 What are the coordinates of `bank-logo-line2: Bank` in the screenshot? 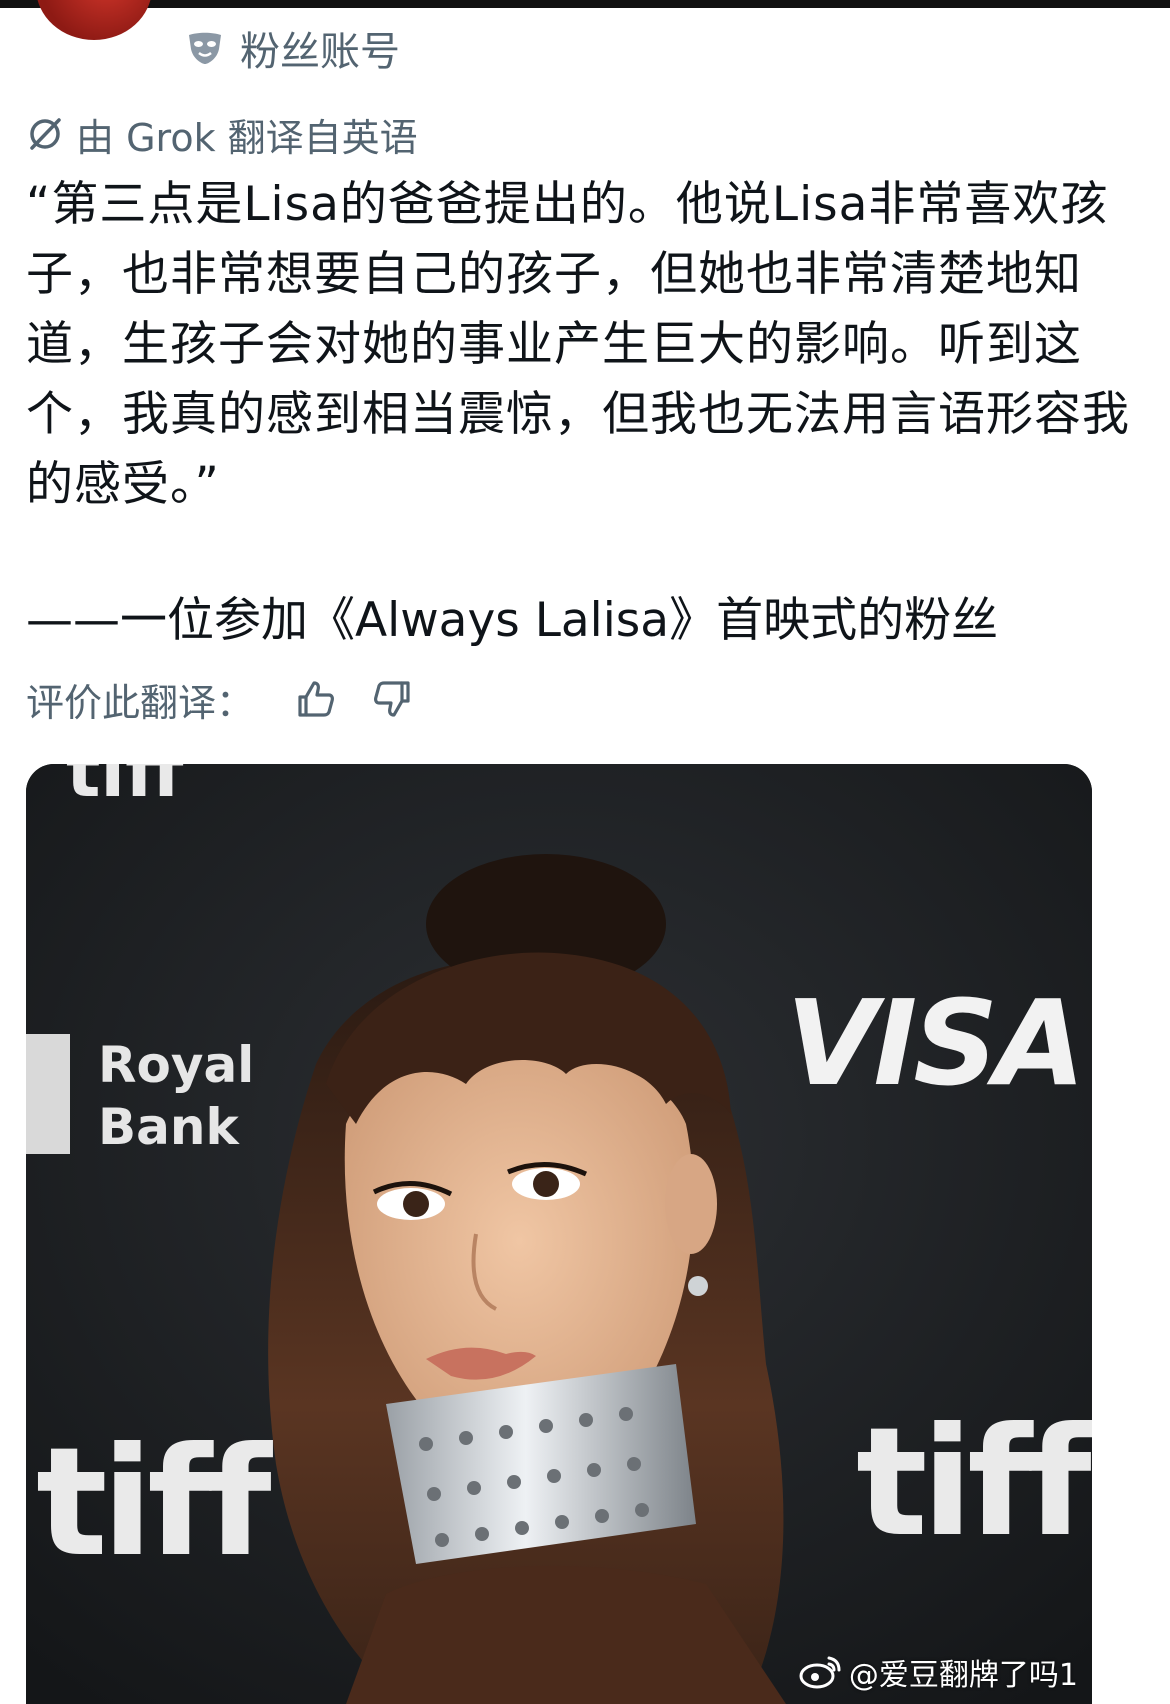 It's located at (169, 1127).